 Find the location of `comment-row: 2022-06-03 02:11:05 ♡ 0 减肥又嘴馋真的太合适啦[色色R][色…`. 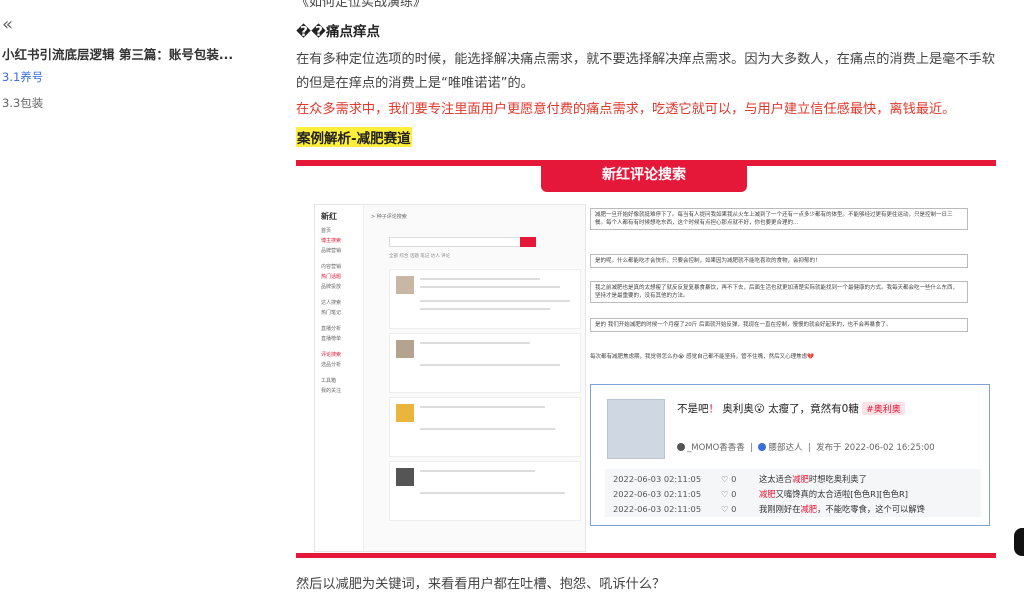

comment-row: 2022-06-03 02:11:05 ♡ 0 减肥又嘴馋真的太合适啦[色色R][色… is located at coordinates (760, 494).